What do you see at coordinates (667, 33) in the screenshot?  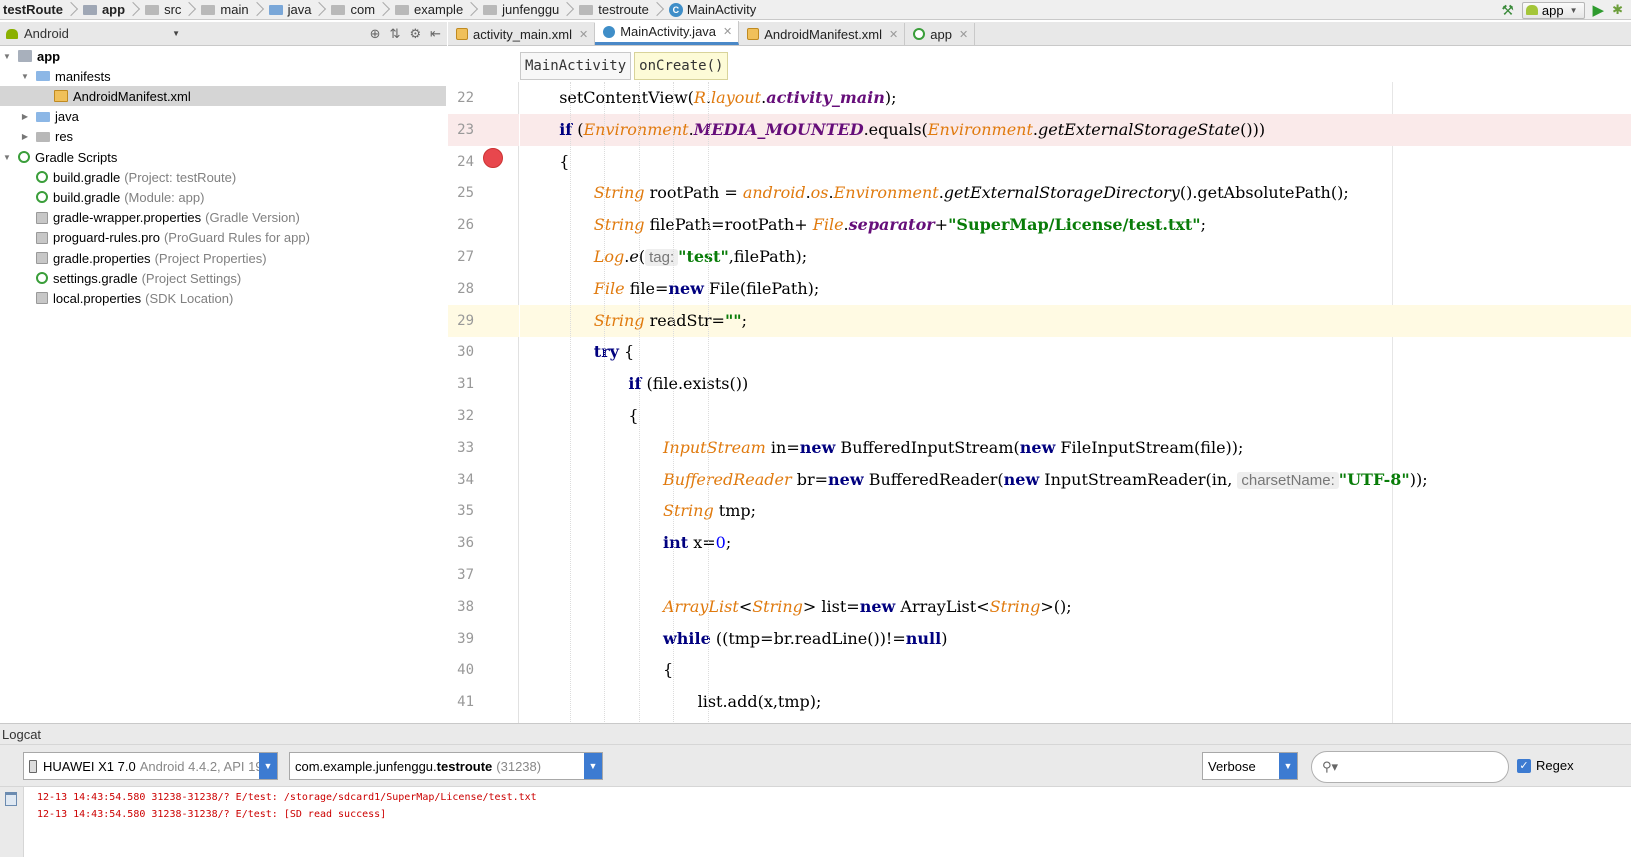 I see `editor-tab: MainActivity.java ✕` at bounding box center [667, 33].